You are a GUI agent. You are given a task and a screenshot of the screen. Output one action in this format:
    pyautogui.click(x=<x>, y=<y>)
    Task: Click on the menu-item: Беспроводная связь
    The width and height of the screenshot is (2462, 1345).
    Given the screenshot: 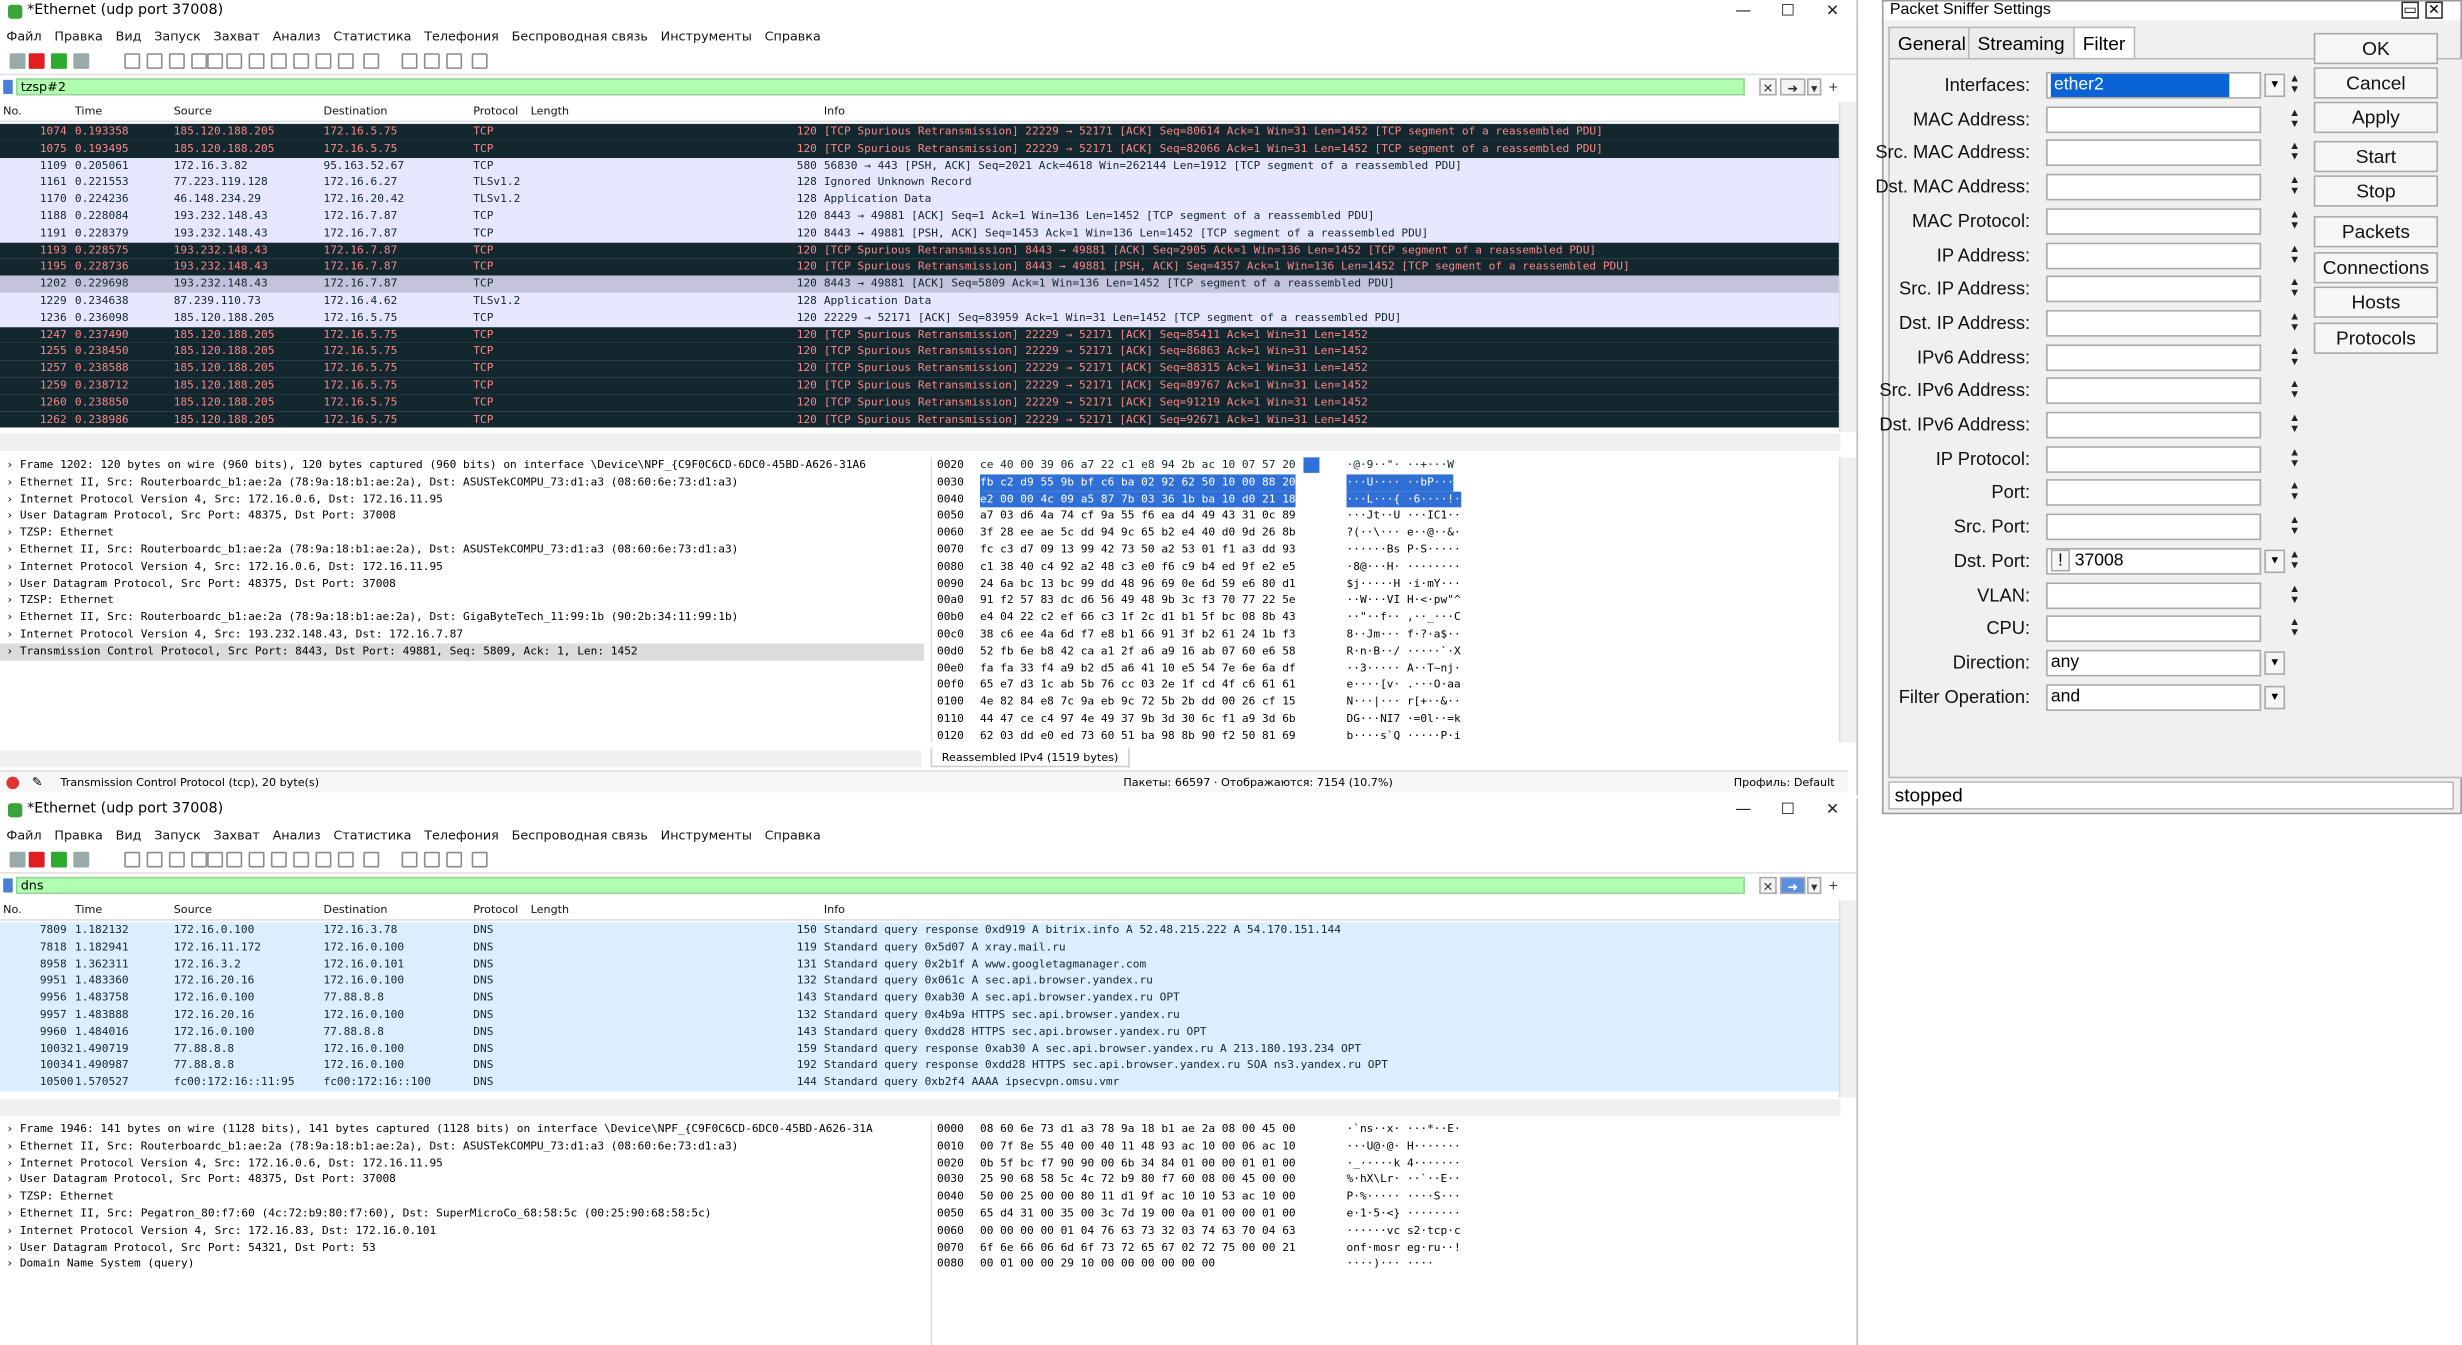 What is the action you would take?
    pyautogui.click(x=580, y=835)
    